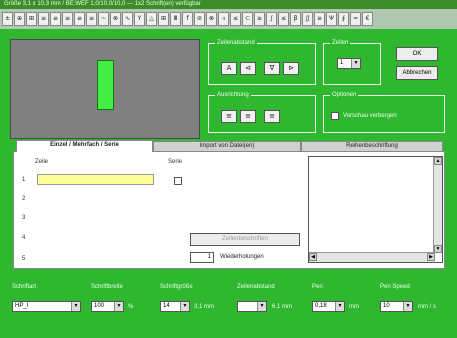 The height and width of the screenshot is (338, 457). I want to click on line-spacing-unit: 6,1 mm, so click(282, 307).